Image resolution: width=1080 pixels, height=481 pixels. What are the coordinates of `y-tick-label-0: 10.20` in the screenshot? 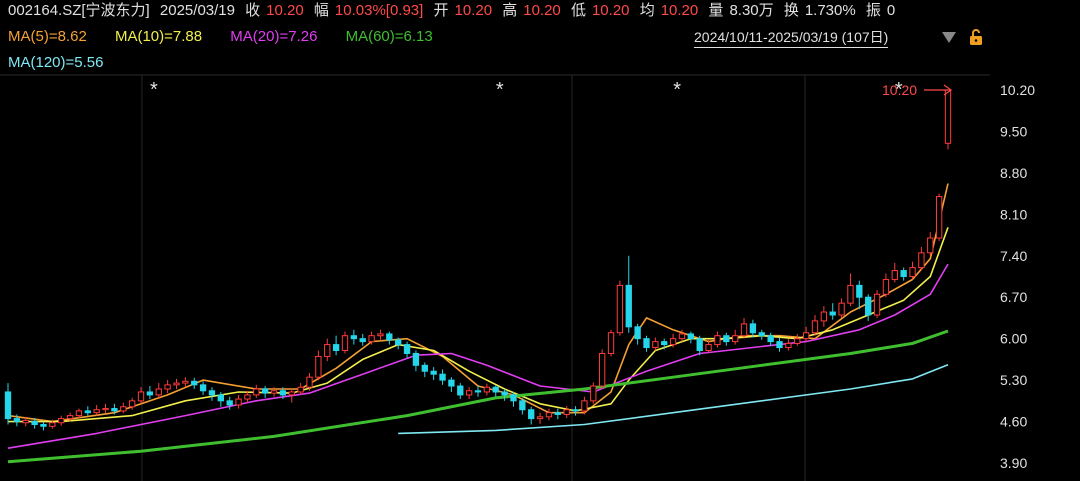 It's located at (1017, 90).